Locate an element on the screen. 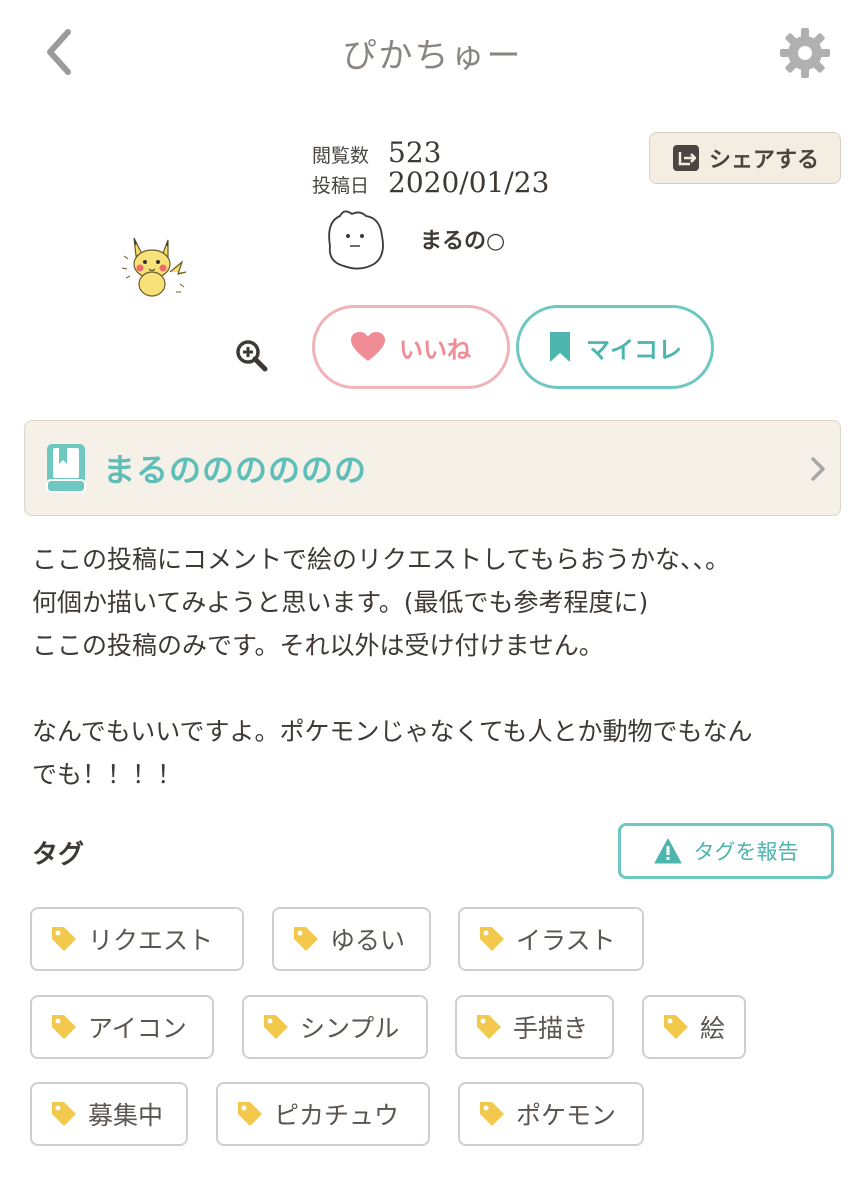 This screenshot has height=1200, width=865. book-icon is located at coordinates (66, 468).